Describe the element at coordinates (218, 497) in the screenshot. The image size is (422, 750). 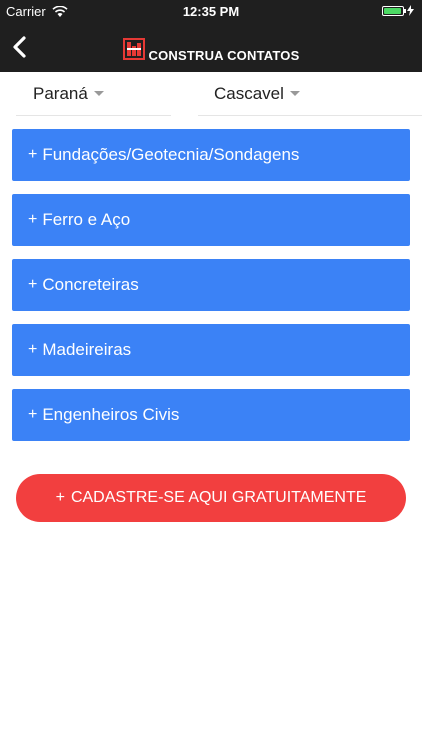
I see `signup-button-label: CADASTRE-SE AQUI GRATUITAMENTE` at that location.